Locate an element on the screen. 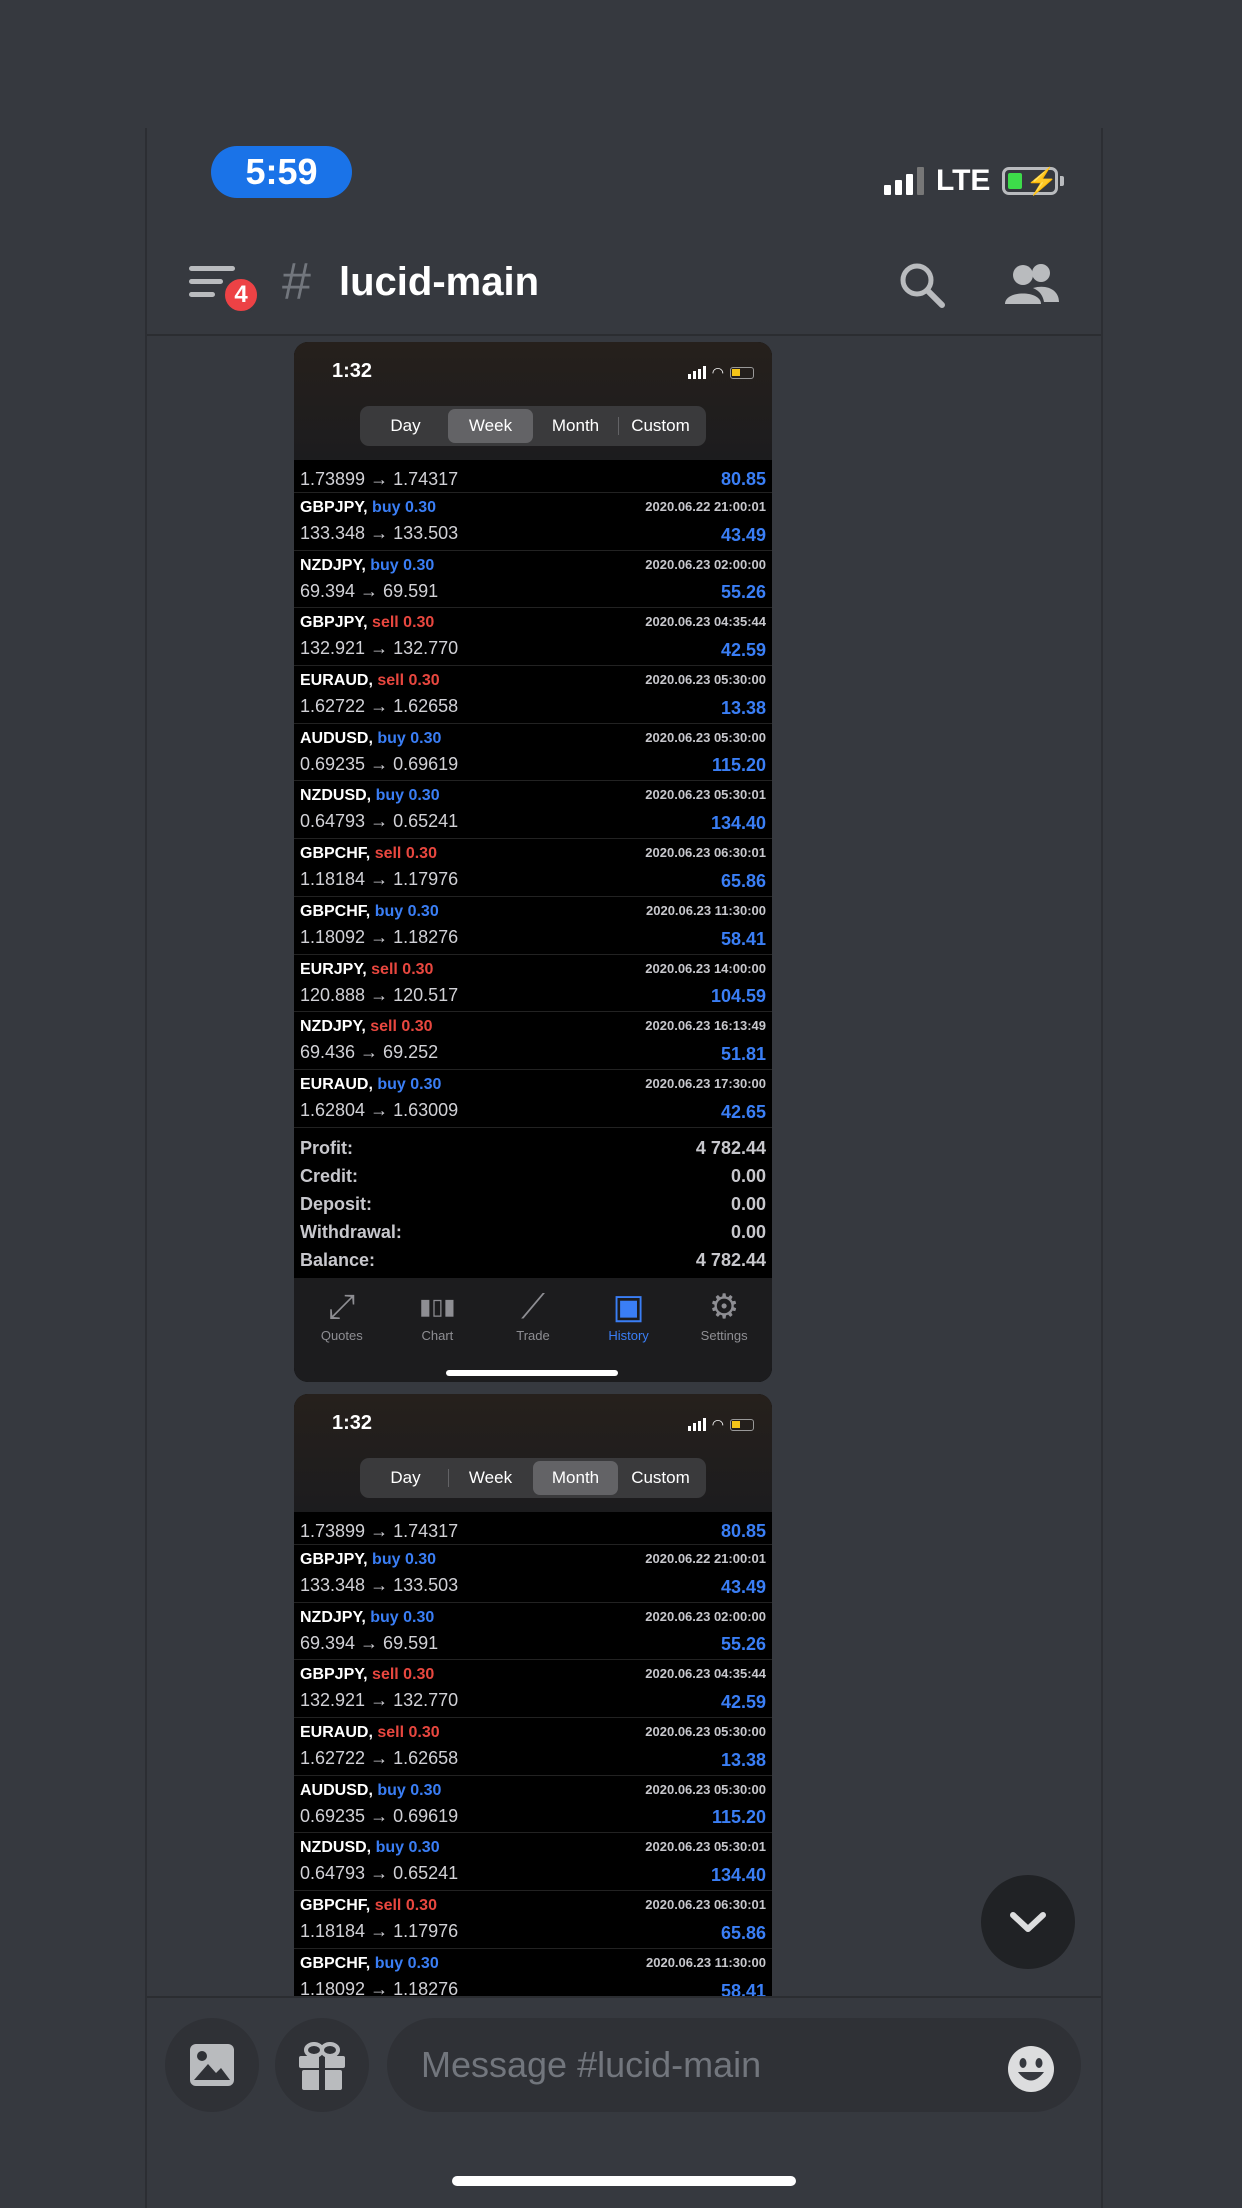  trade-profit: 65.86 is located at coordinates (743, 880).